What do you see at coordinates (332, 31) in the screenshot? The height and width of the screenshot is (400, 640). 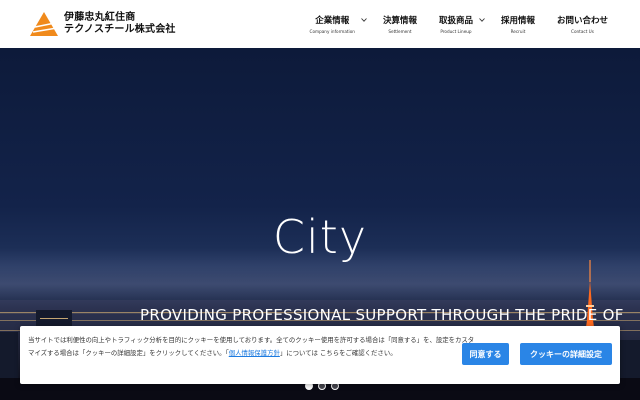 I see `nav-sublabel: Company information` at bounding box center [332, 31].